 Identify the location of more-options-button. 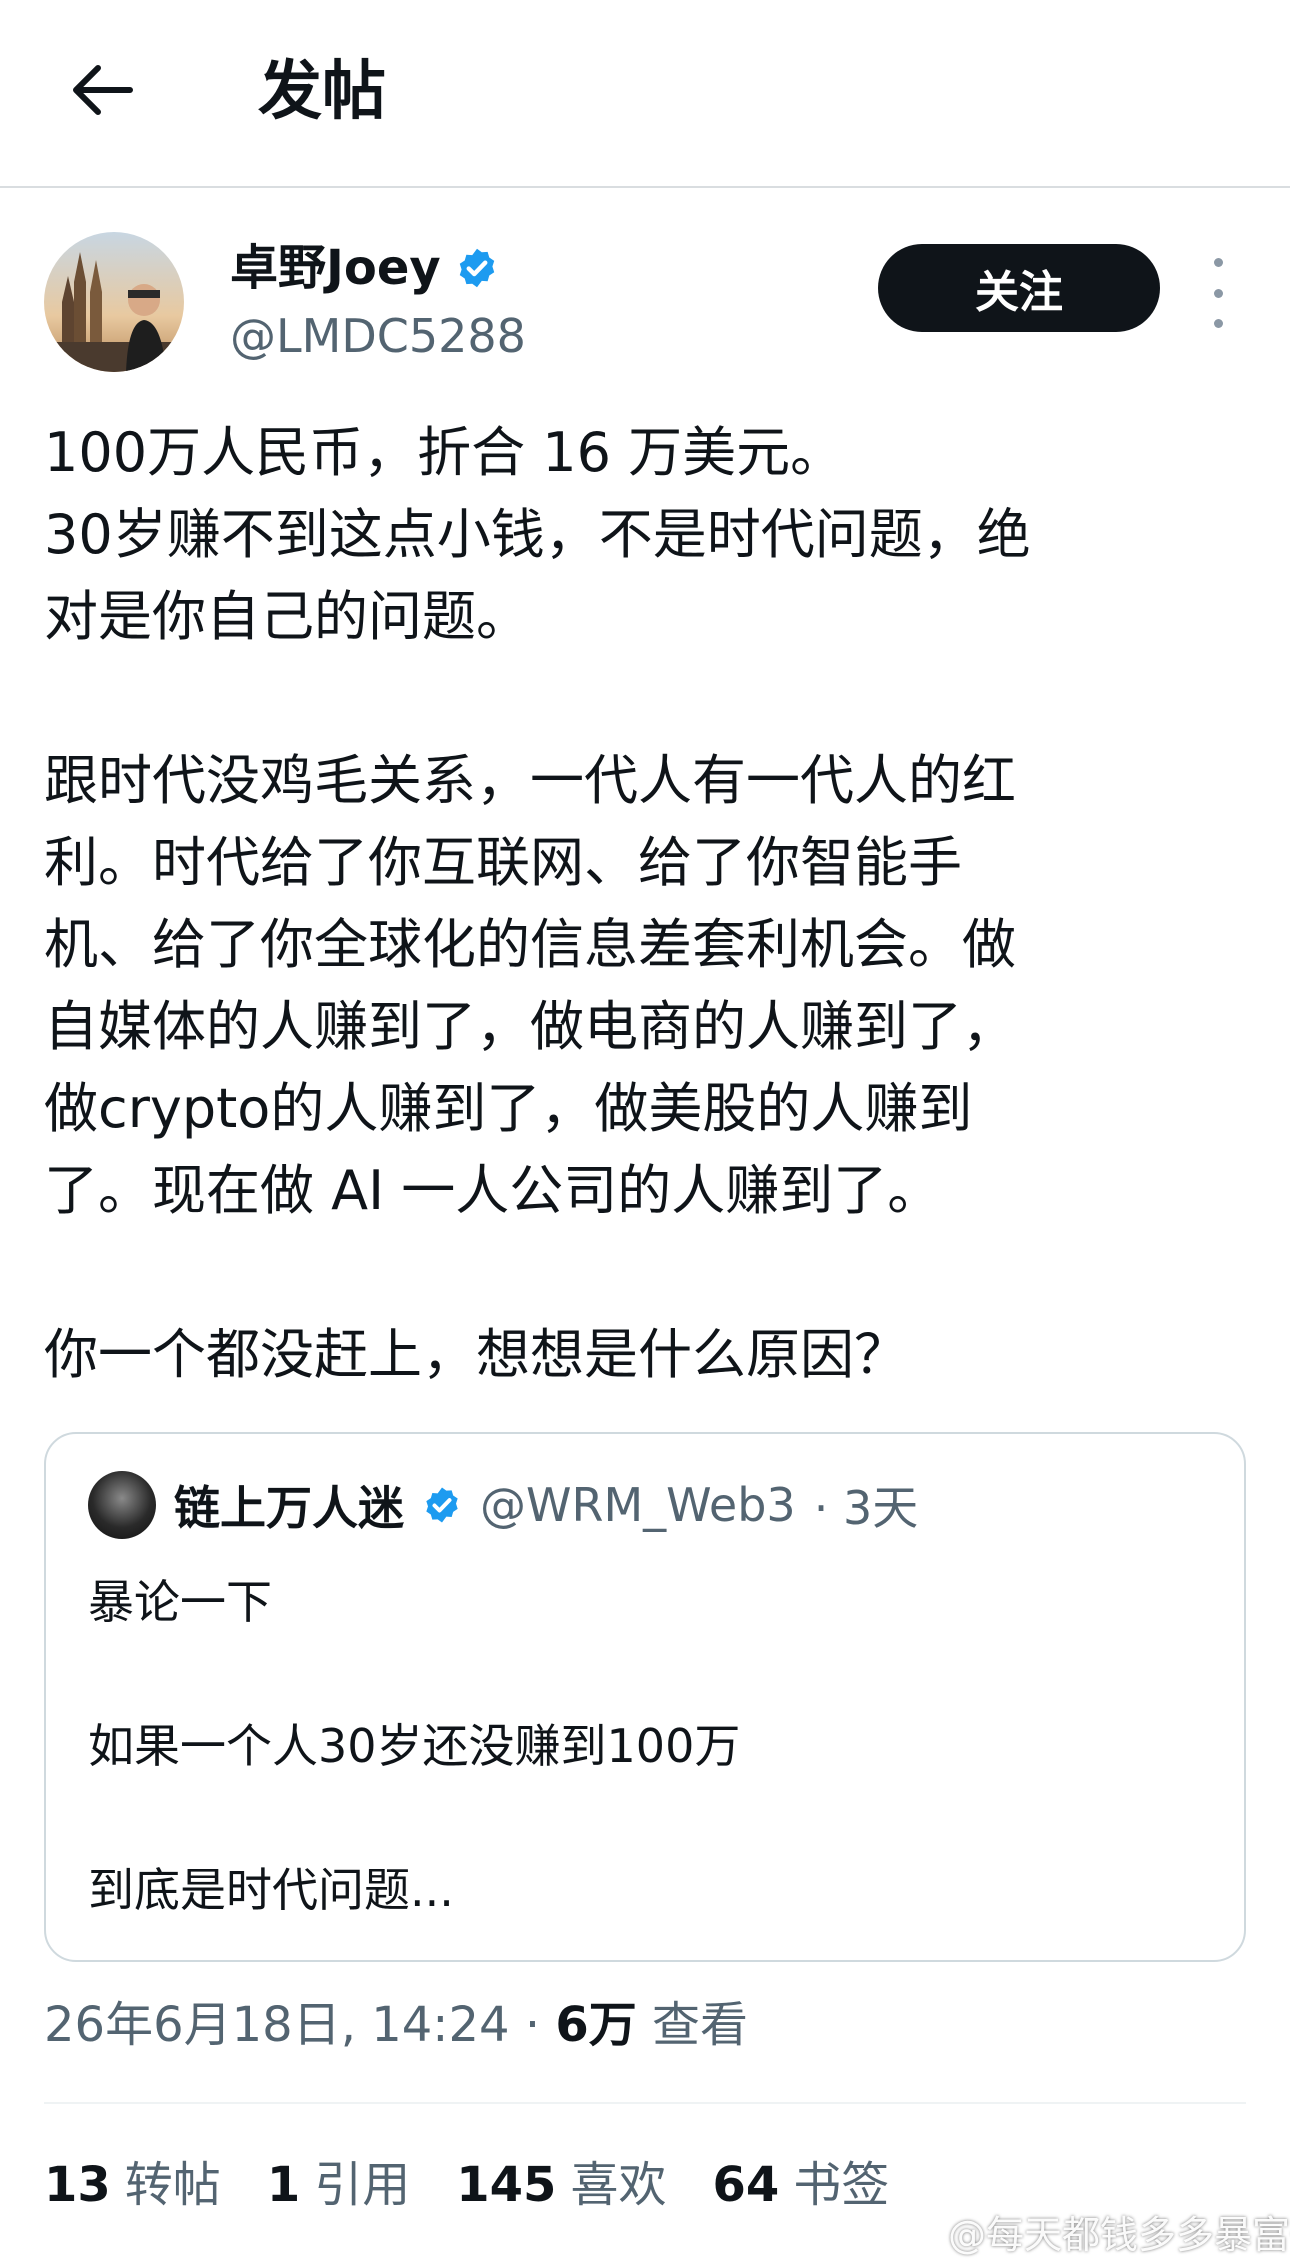
(1218, 293).